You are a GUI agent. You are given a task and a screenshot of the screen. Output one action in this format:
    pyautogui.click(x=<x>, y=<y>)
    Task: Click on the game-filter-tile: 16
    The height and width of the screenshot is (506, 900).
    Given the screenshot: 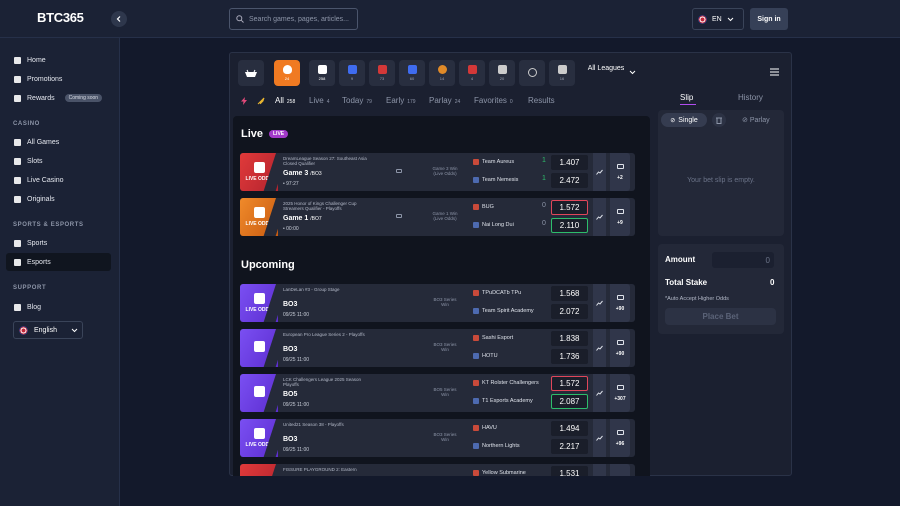 What is the action you would take?
    pyautogui.click(x=562, y=73)
    